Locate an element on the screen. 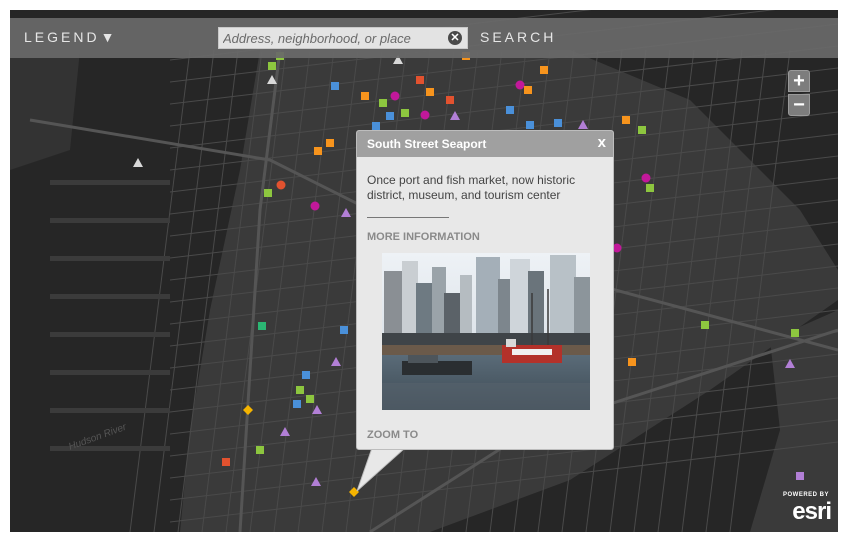 Image resolution: width=843 pixels, height=535 pixels. legend-button: LEGEND▼ is located at coordinates (69, 37).